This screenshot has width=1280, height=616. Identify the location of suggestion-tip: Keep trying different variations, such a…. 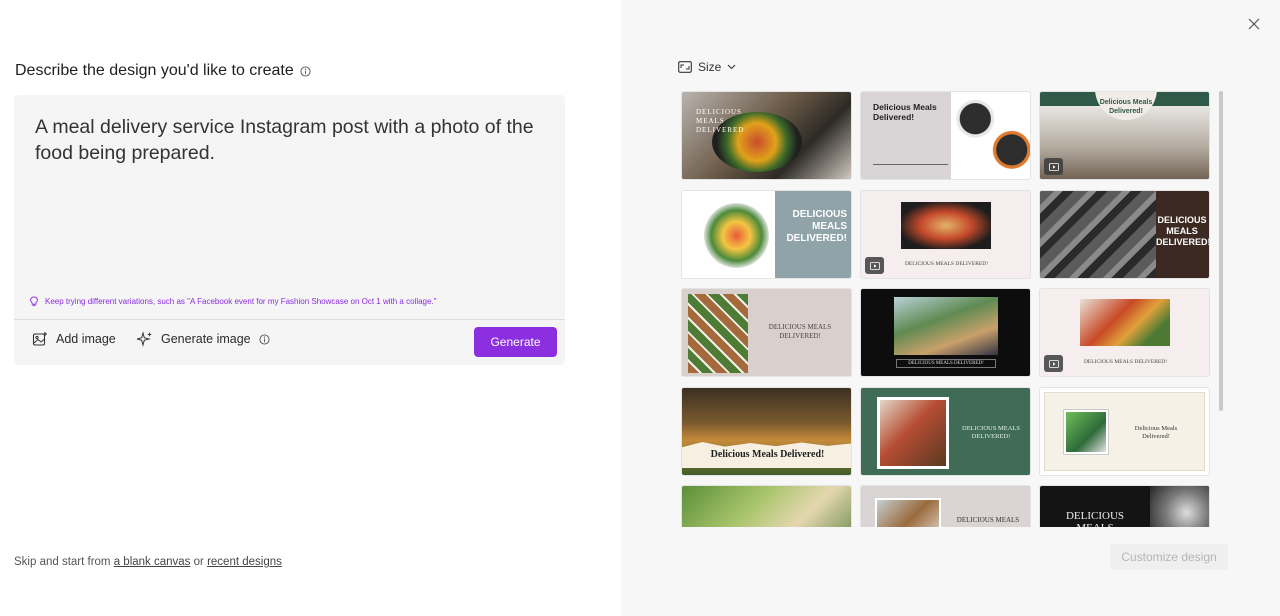
(233, 301).